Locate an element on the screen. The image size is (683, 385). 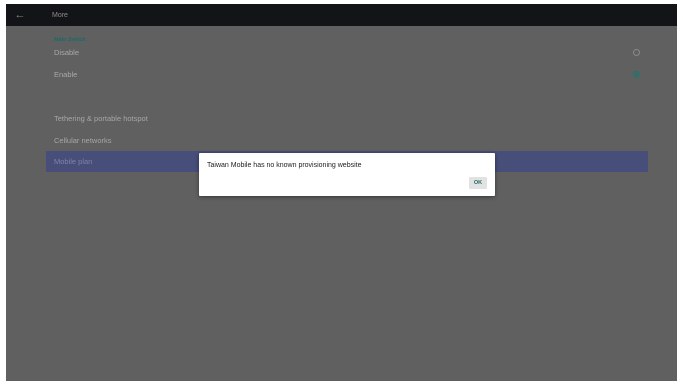
radio-disable-icon is located at coordinates (636, 52).